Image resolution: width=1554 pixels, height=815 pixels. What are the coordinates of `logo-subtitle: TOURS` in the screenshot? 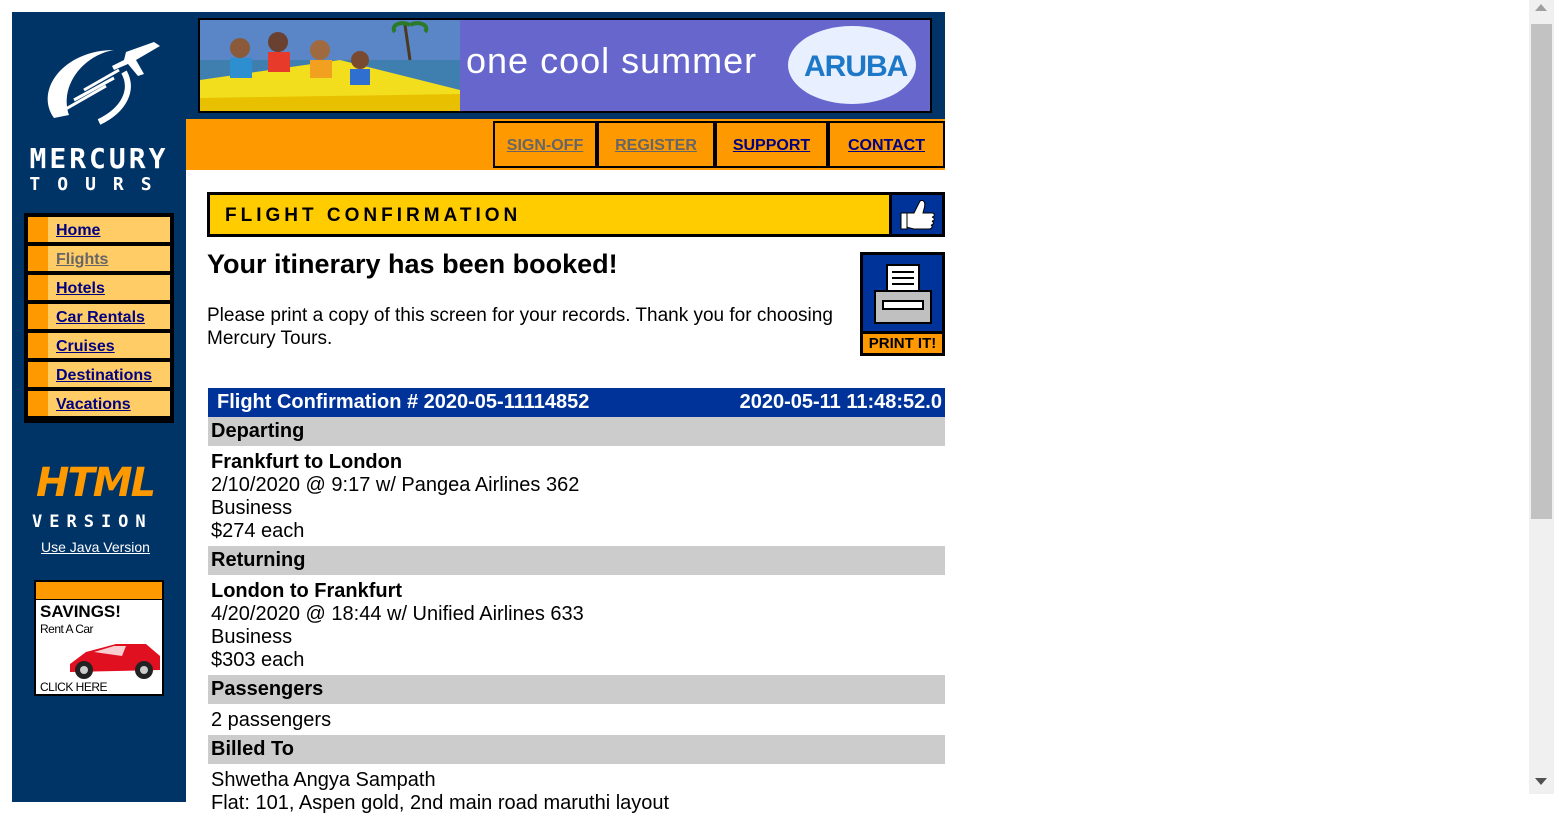 It's located at (99, 184).